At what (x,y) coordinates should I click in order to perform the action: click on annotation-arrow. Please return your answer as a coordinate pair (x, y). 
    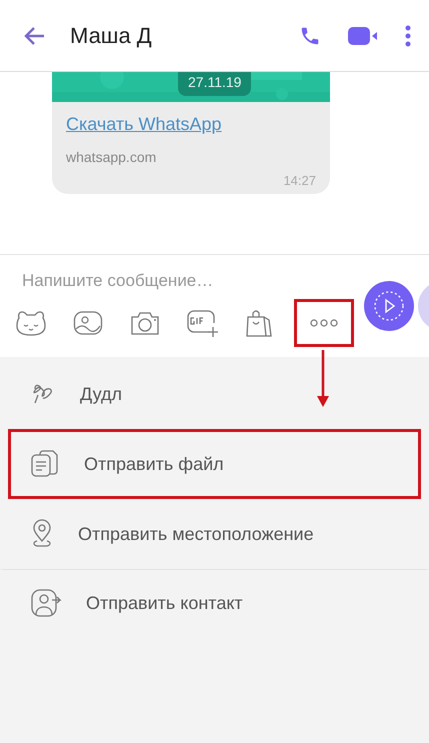
    Looking at the image, I should click on (323, 379).